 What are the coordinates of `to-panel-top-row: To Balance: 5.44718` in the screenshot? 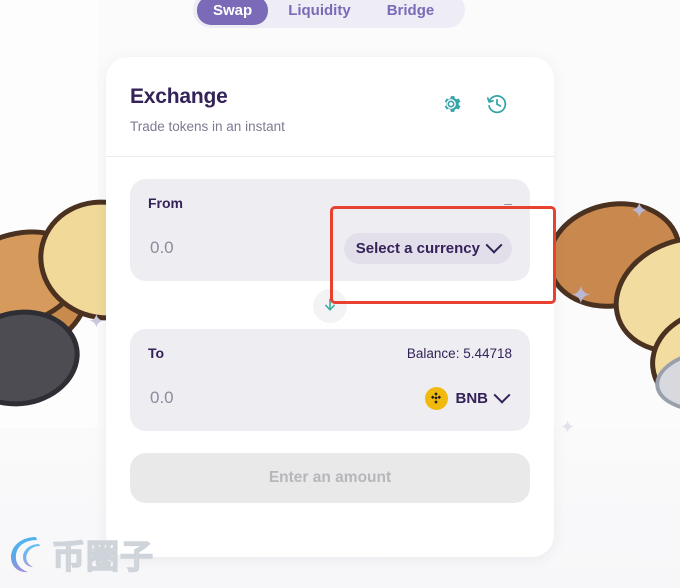 It's located at (330, 353).